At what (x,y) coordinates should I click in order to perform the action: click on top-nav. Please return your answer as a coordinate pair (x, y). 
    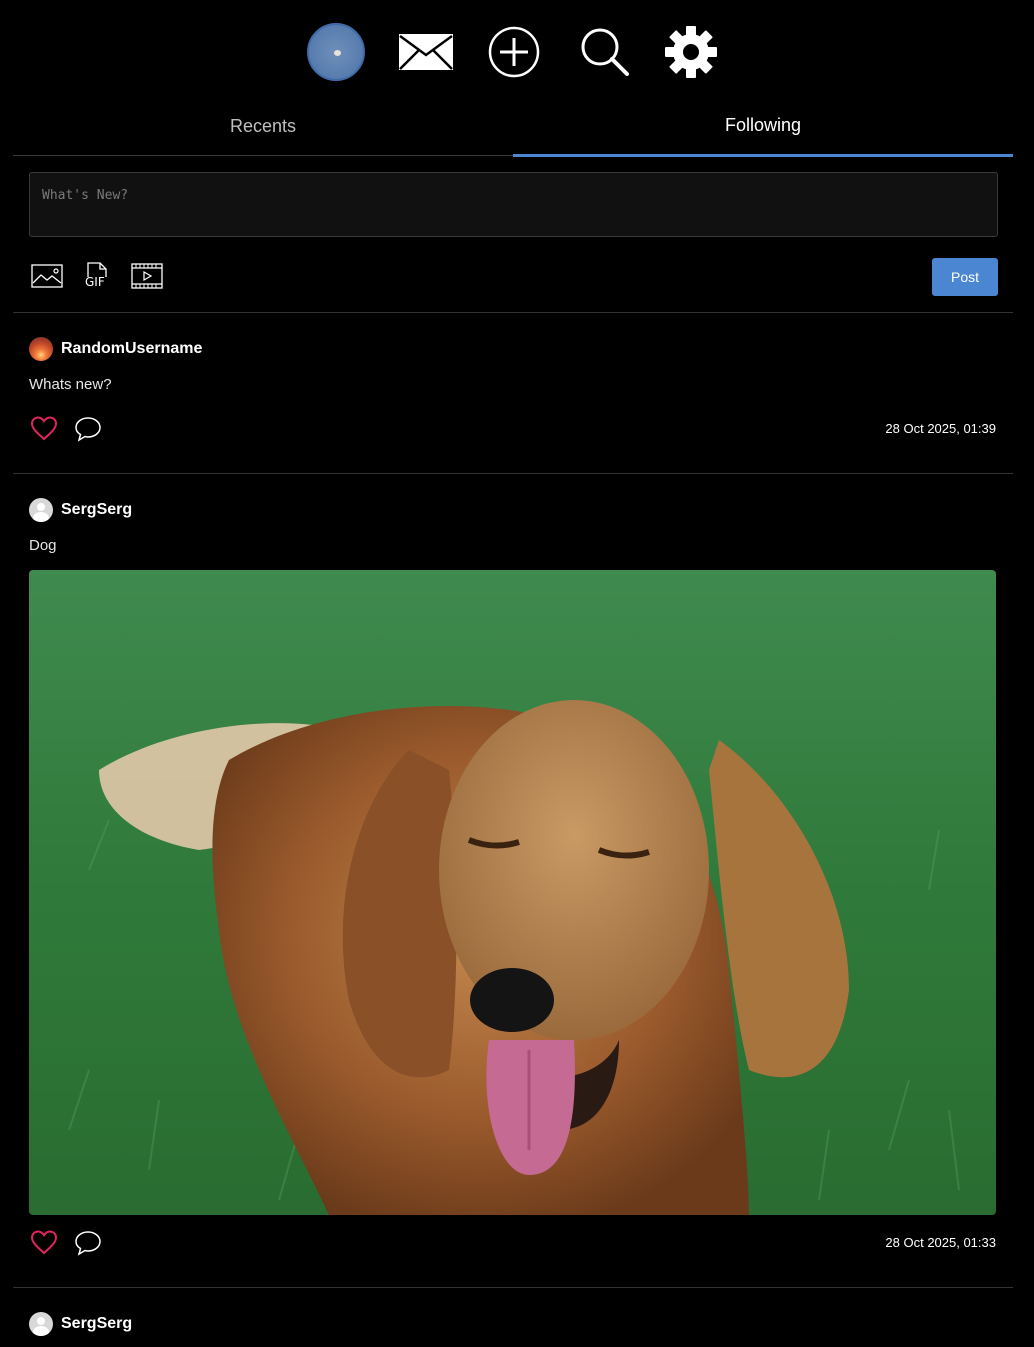
    Looking at the image, I should click on (517, 52).